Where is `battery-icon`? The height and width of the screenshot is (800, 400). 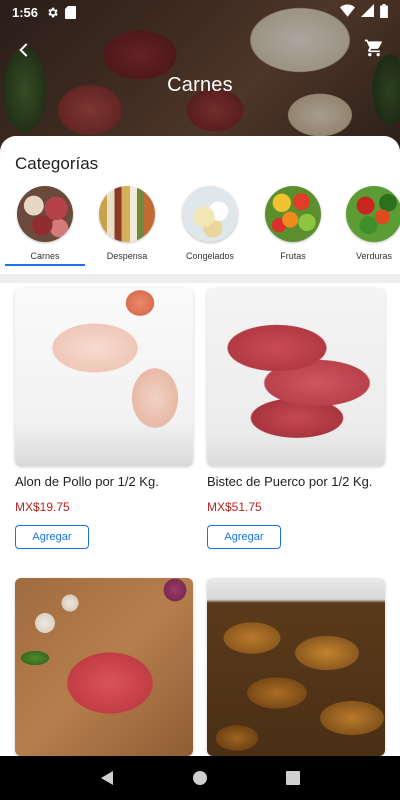
battery-icon is located at coordinates (384, 12).